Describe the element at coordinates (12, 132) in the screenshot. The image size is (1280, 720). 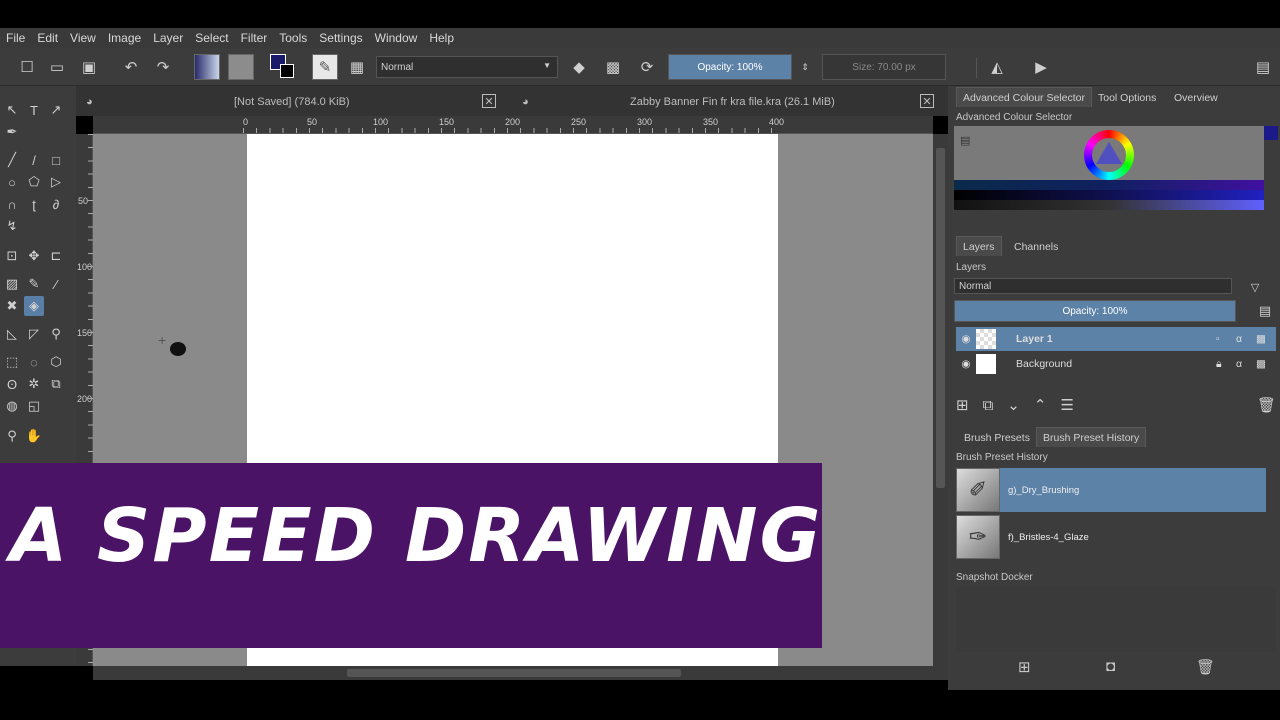
I see `calligraphy-icon: ✒` at that location.